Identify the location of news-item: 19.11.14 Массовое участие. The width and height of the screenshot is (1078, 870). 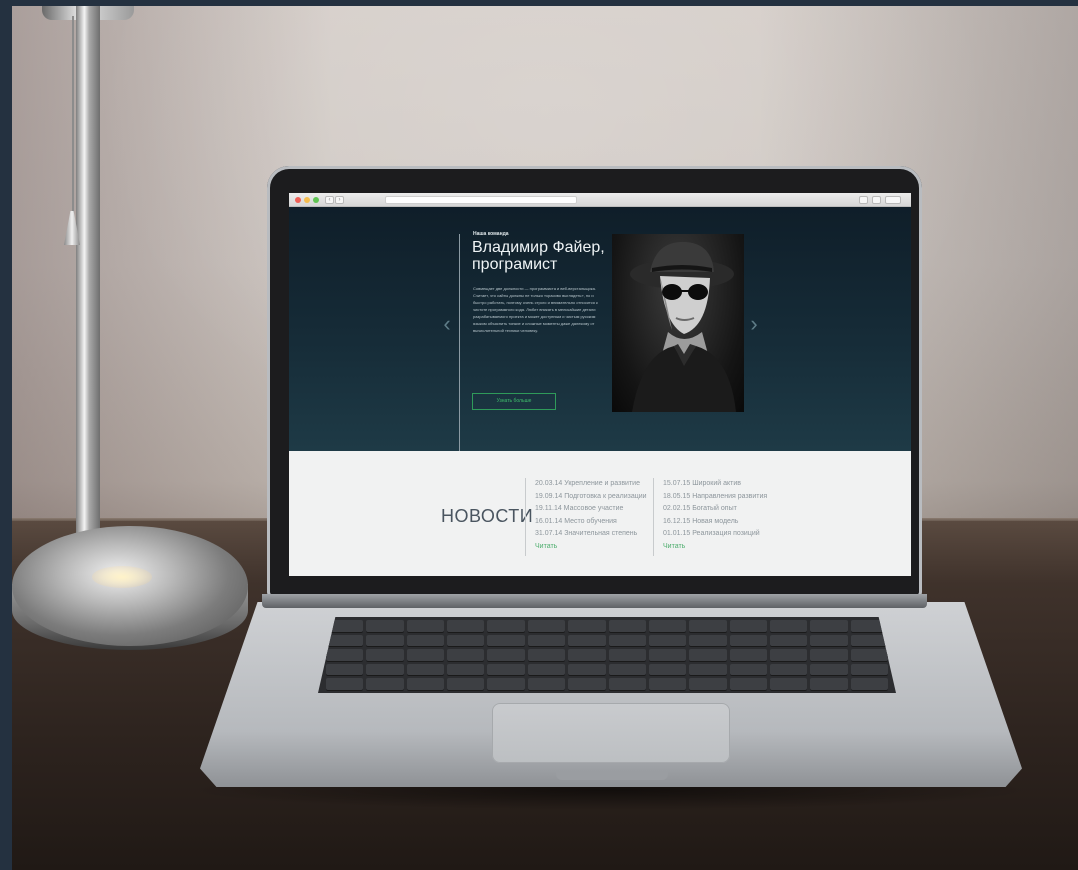
(597, 509).